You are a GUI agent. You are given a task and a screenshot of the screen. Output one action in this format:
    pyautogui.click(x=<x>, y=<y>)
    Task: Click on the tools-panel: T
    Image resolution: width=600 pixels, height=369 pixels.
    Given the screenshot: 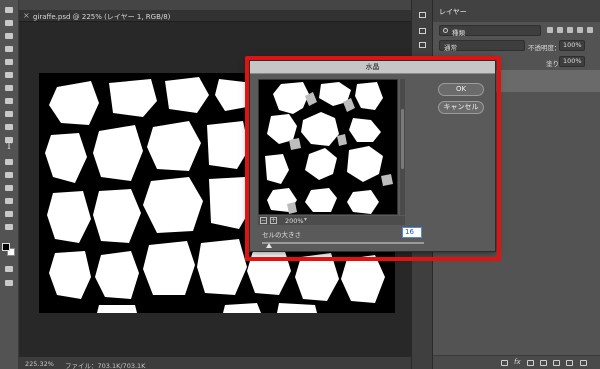 What is the action you would take?
    pyautogui.click(x=9, y=184)
    